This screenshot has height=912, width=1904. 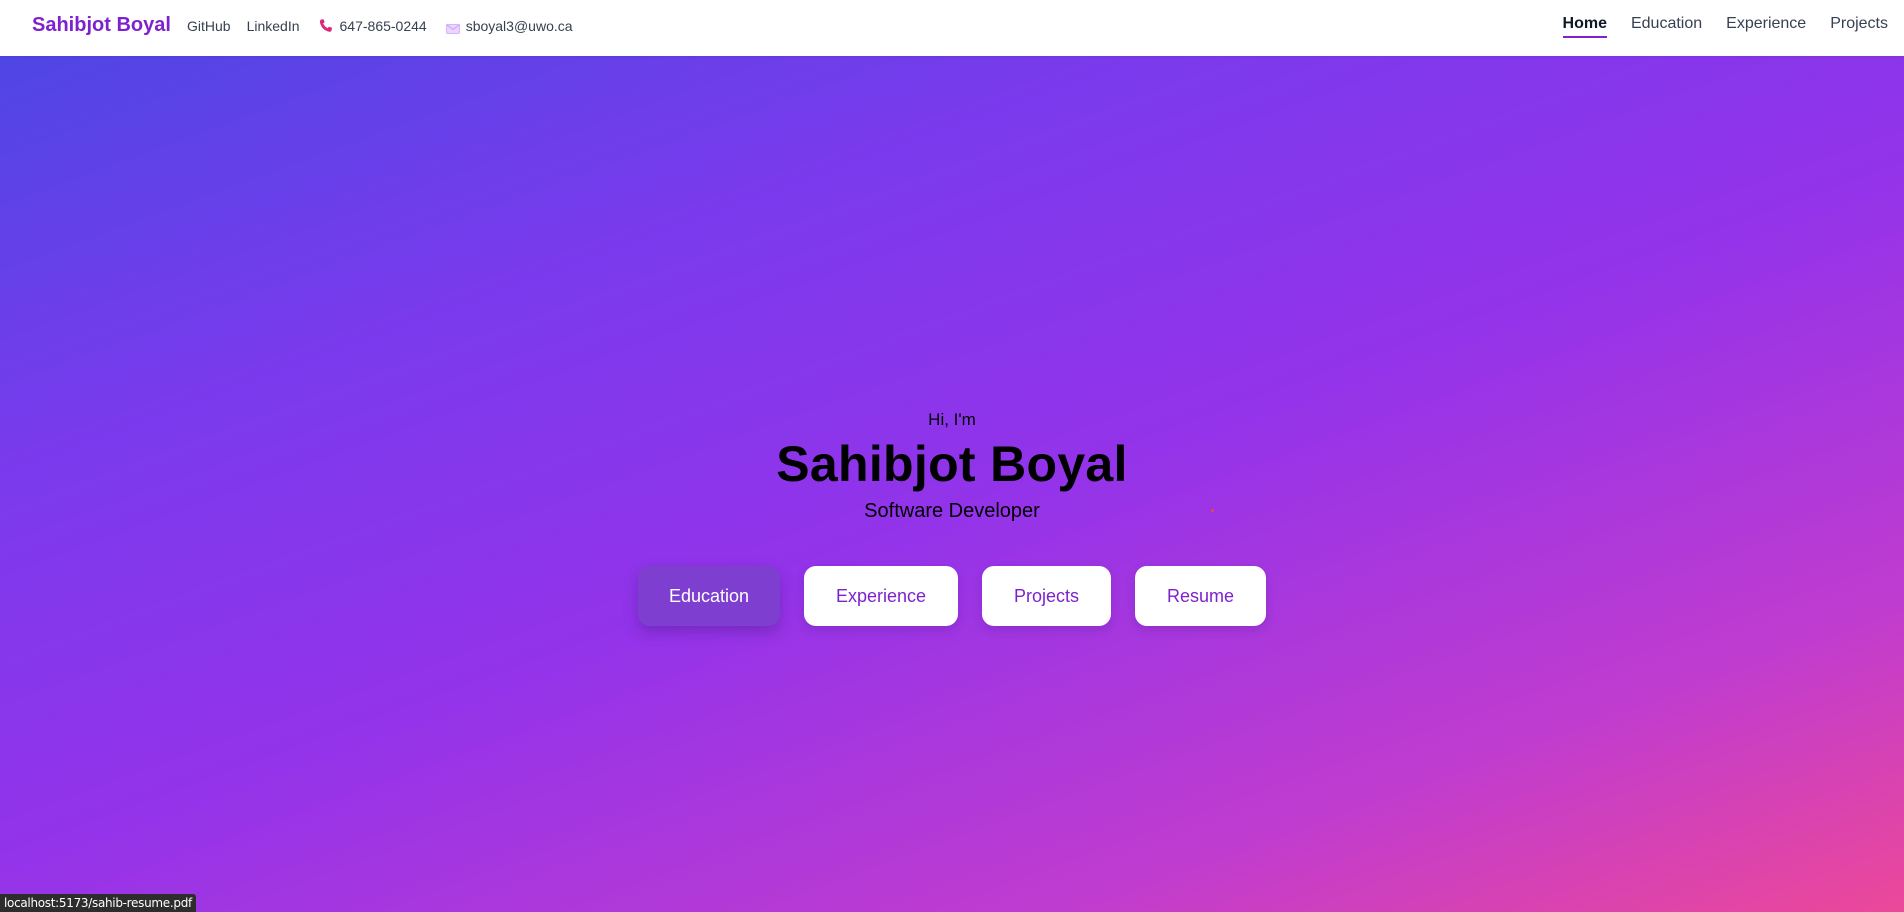 What do you see at coordinates (1766, 26) in the screenshot?
I see `nav-experience: Experience` at bounding box center [1766, 26].